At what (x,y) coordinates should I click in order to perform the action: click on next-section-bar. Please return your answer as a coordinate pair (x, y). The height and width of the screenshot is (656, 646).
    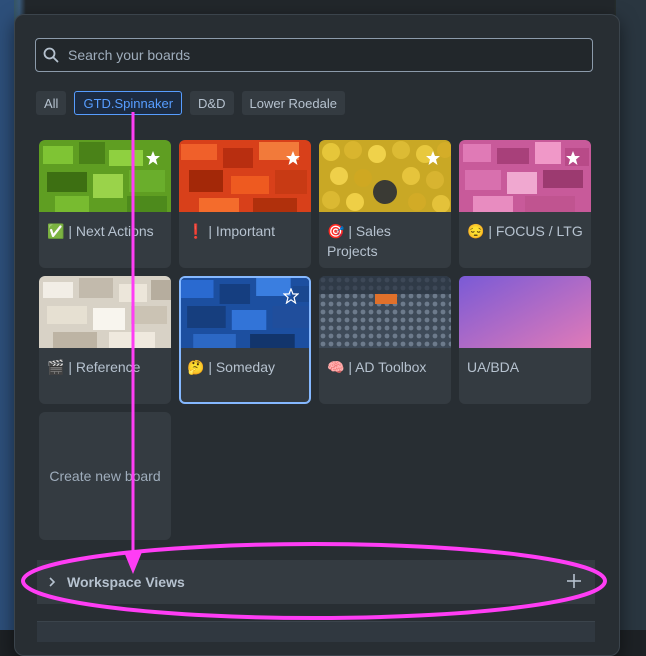
    Looking at the image, I should click on (316, 631).